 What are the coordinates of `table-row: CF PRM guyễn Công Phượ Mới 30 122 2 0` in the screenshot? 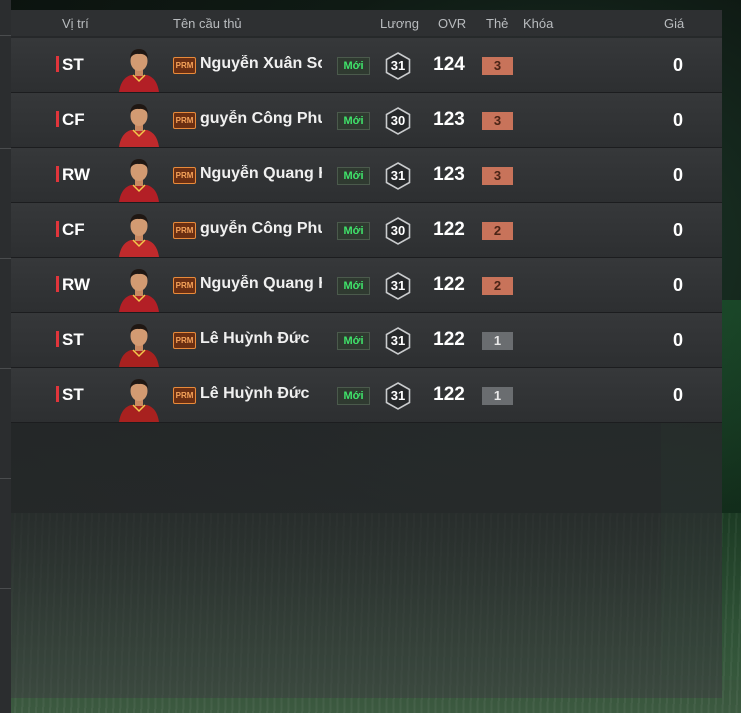 It's located at (366, 230).